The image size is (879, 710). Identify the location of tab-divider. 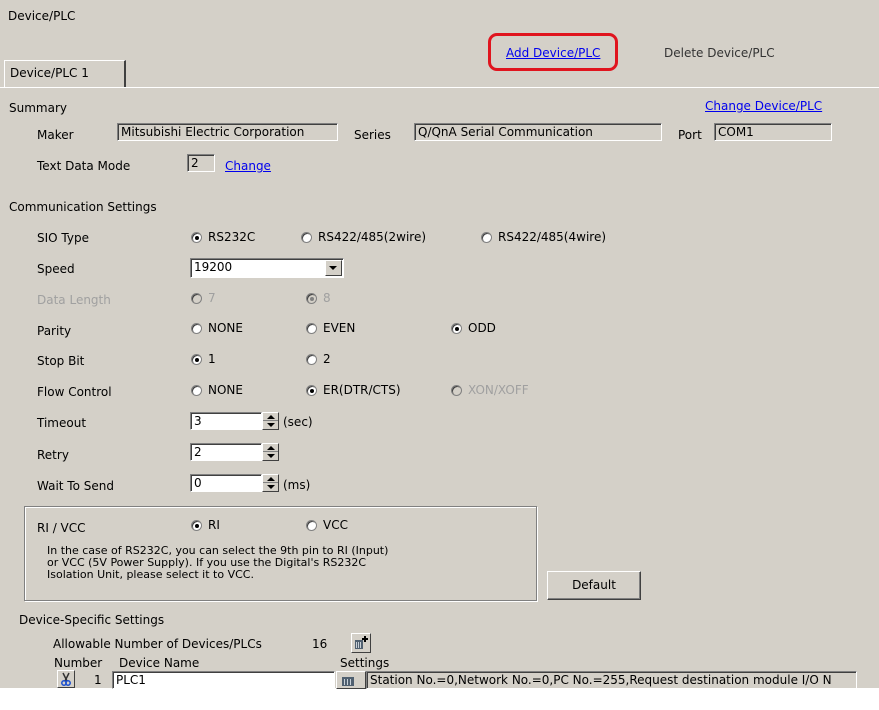
(439, 87).